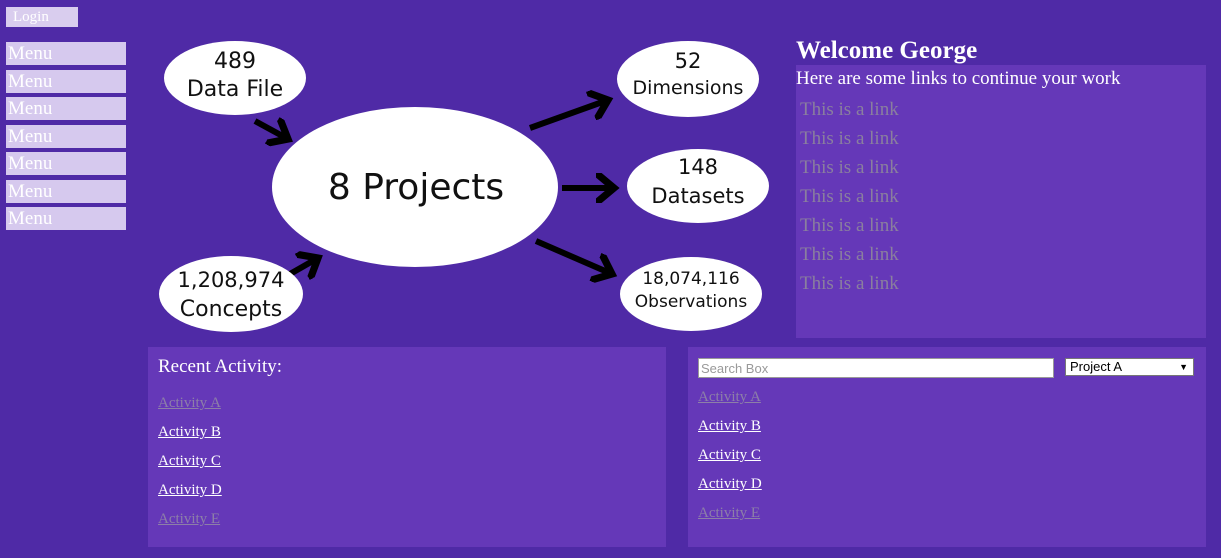 This screenshot has height=558, width=1221. What do you see at coordinates (691, 302) in the screenshot?
I see `observations-label: Observations` at bounding box center [691, 302].